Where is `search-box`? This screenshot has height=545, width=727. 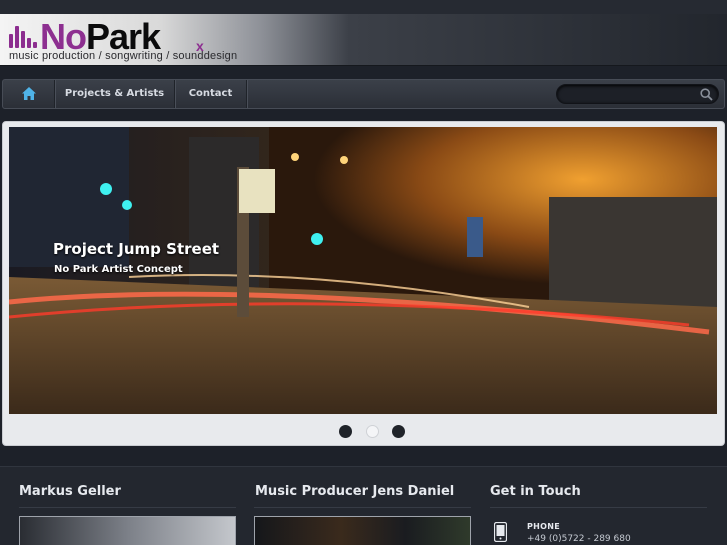 search-box is located at coordinates (637, 94).